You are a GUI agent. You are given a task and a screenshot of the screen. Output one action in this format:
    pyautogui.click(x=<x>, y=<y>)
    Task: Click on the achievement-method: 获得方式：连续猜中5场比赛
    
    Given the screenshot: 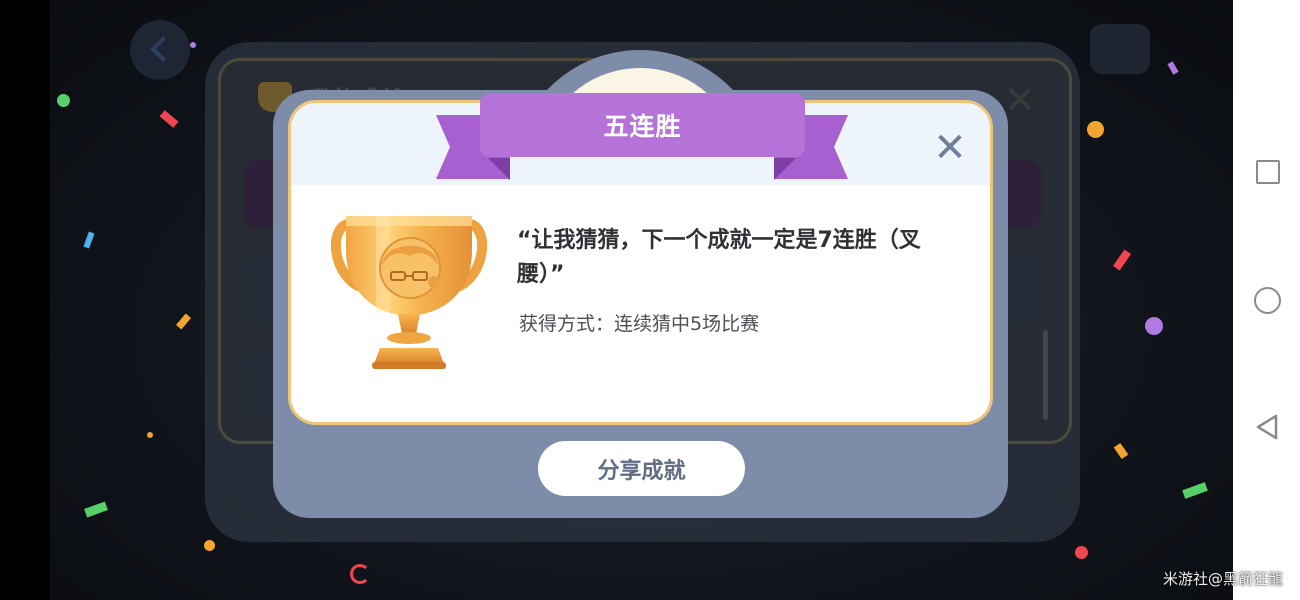 What is the action you would take?
    pyautogui.click(x=639, y=324)
    